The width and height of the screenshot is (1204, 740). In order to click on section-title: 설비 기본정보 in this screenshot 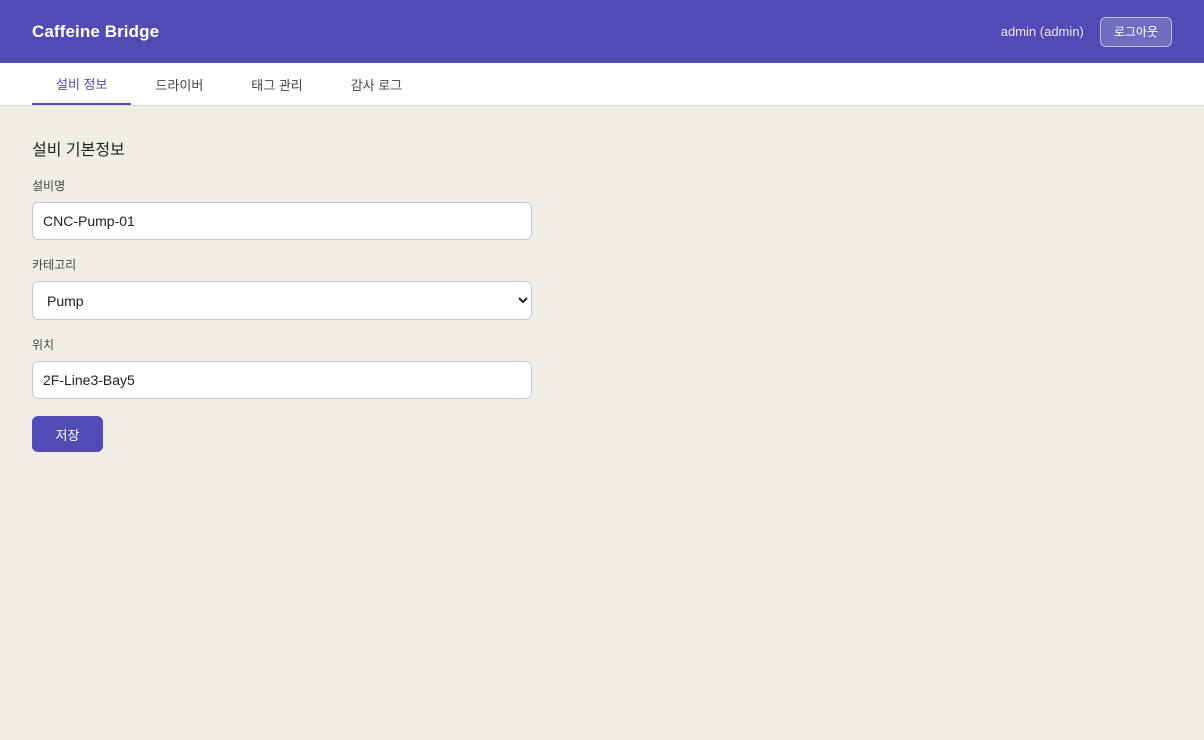, I will do `click(78, 150)`.